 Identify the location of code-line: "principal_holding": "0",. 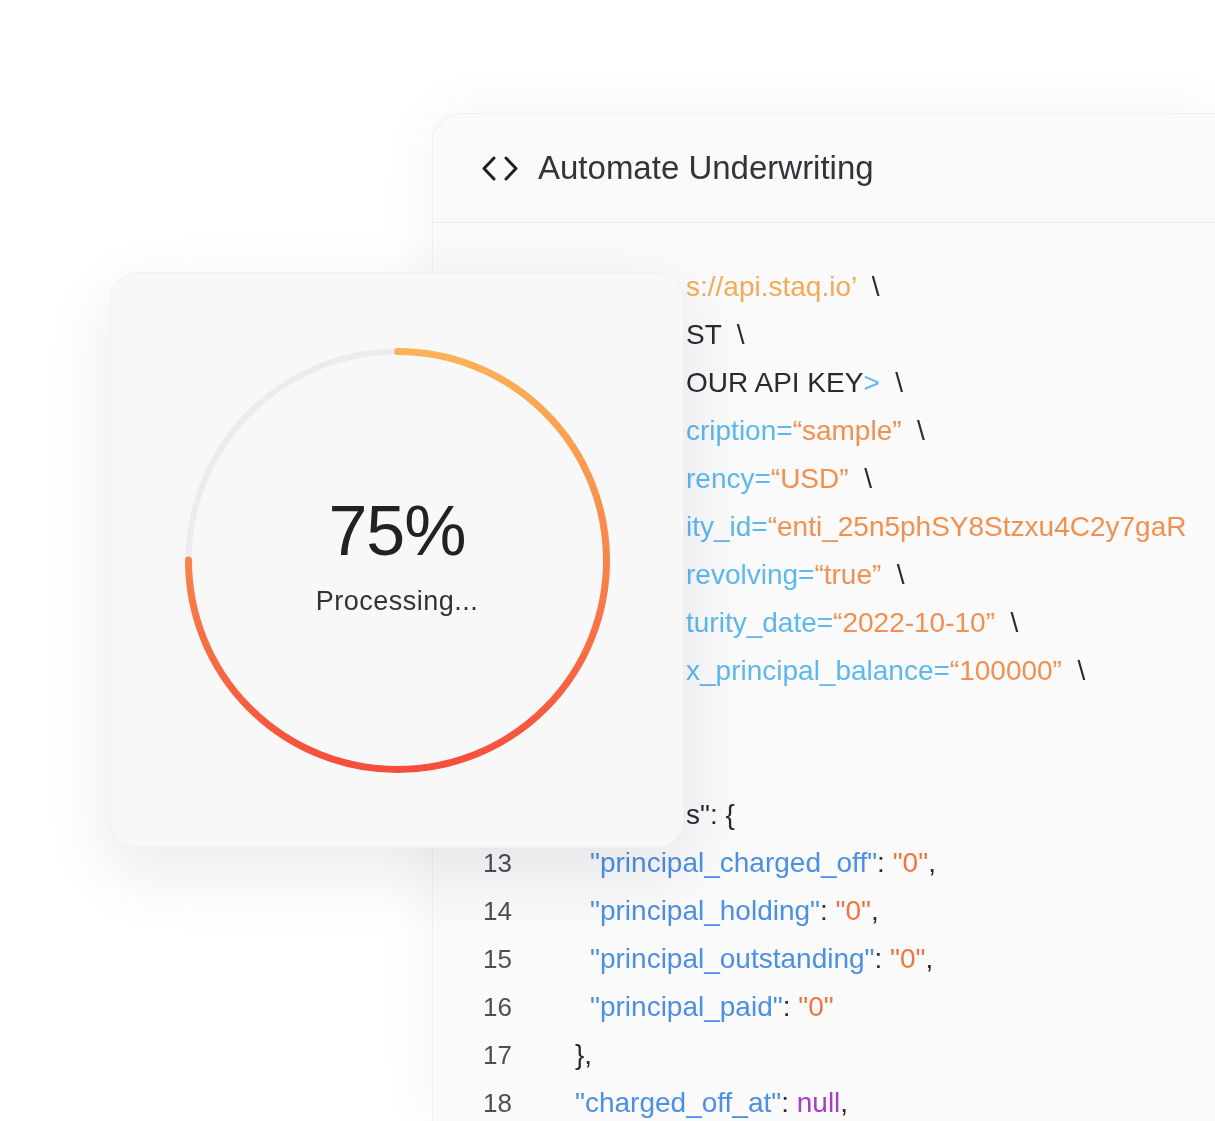
(734, 911).